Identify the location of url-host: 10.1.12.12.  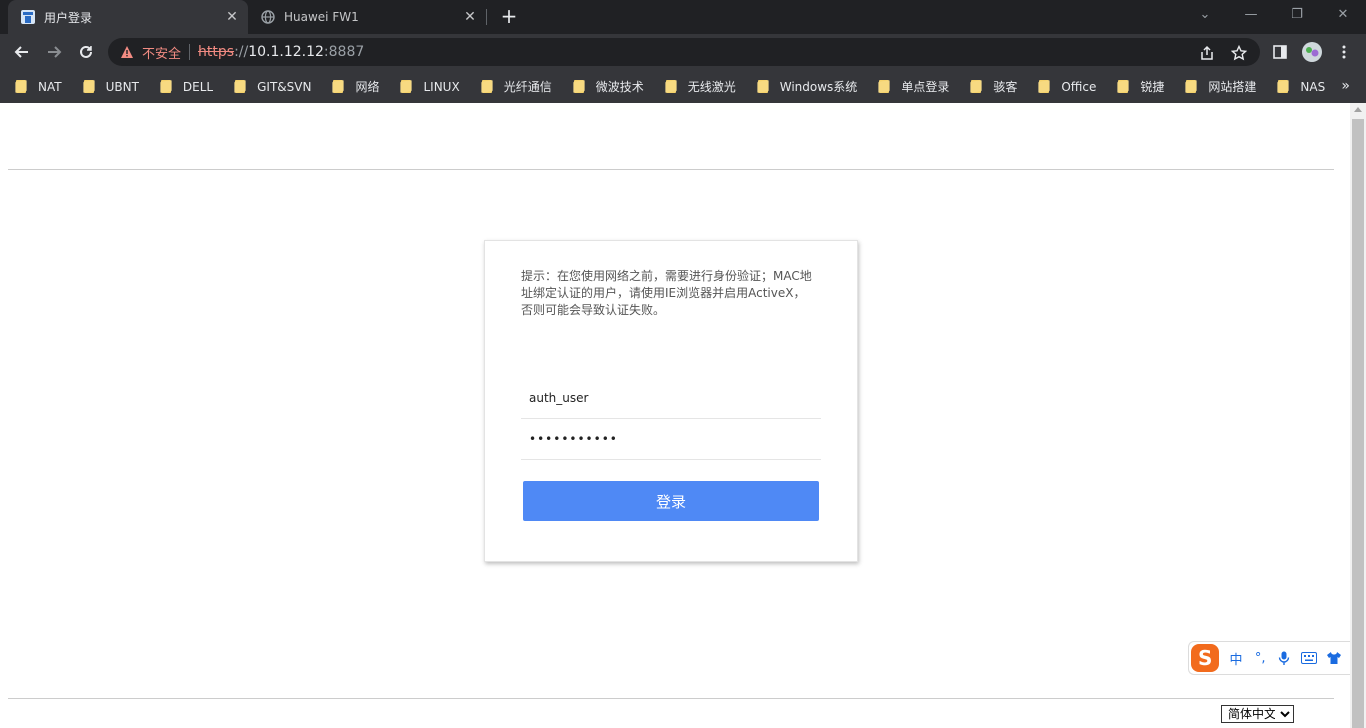
(286, 52).